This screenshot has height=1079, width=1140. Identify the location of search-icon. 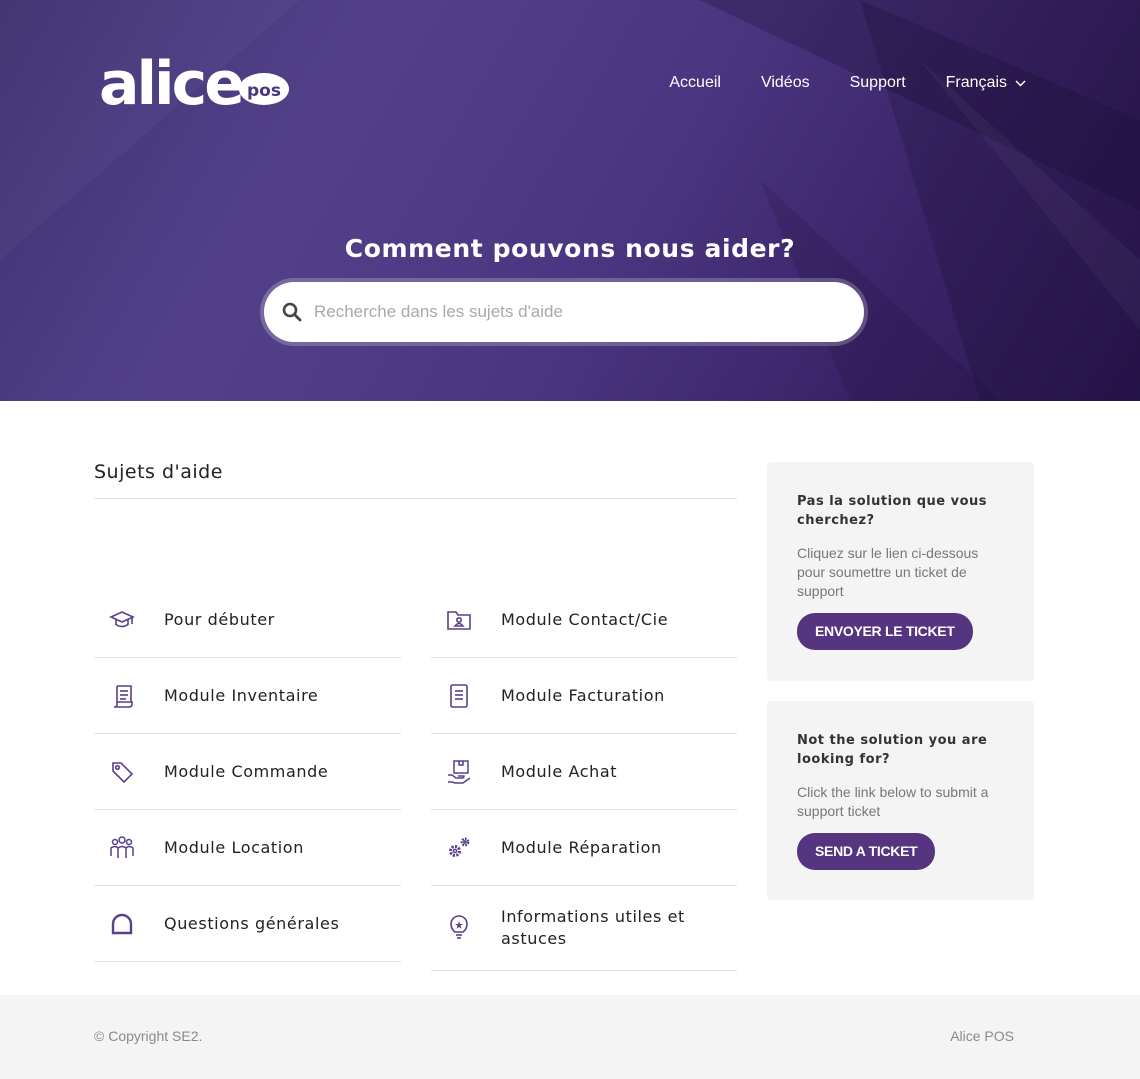
(292, 312).